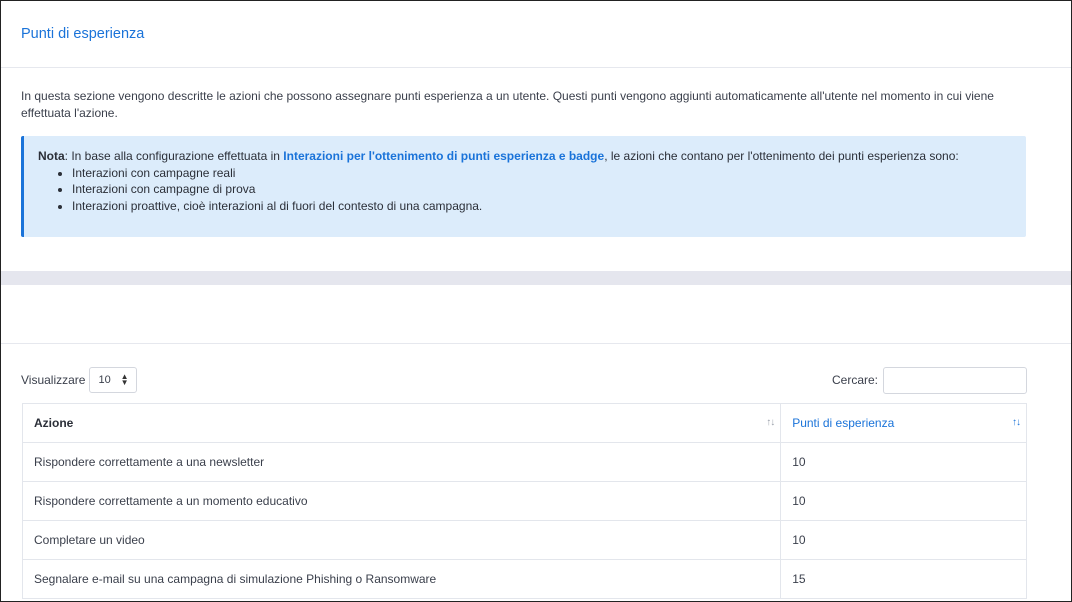  Describe the element at coordinates (104, 380) in the screenshot. I see `page-length-value: 10` at that location.